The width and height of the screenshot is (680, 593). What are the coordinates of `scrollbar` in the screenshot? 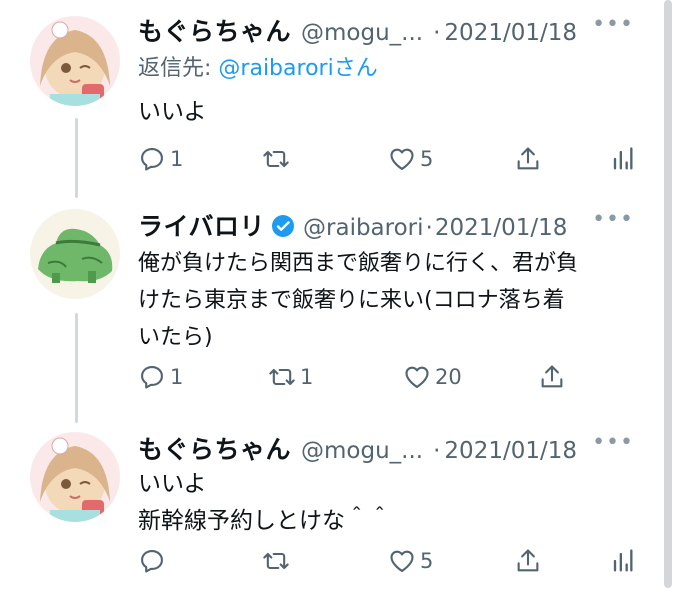 It's located at (668, 294).